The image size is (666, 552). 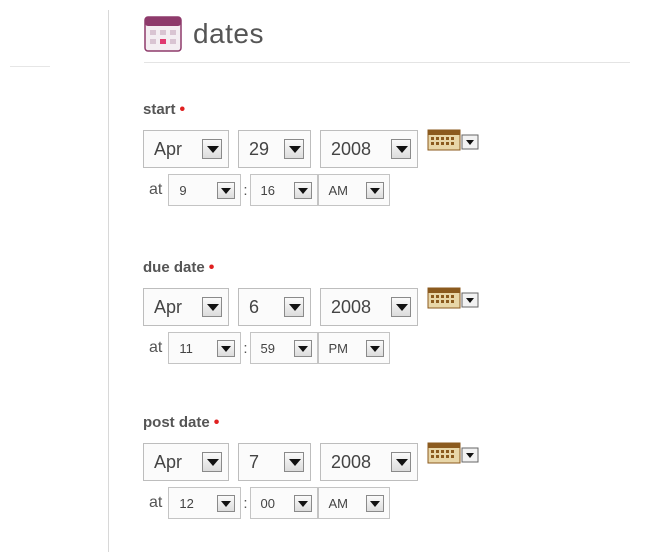 I want to click on due-calendar-picker-button, so click(x=456, y=300).